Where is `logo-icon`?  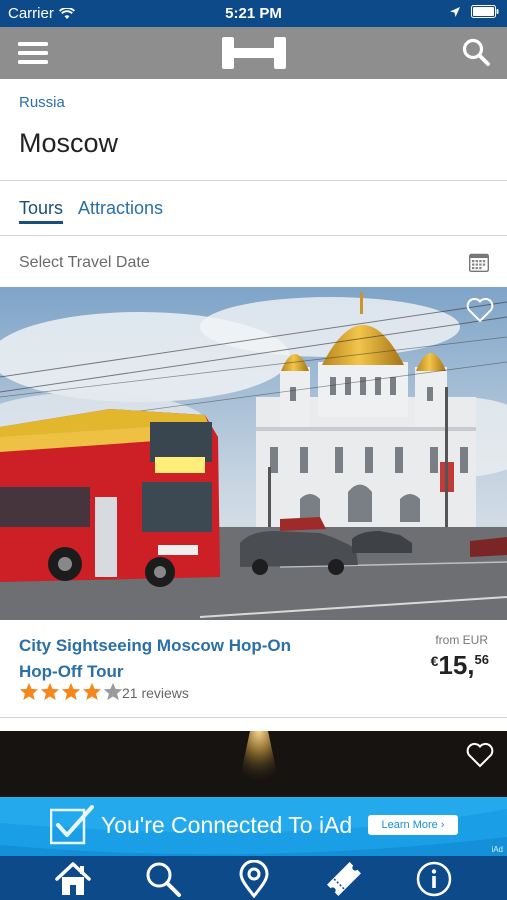
logo-icon is located at coordinates (254, 53).